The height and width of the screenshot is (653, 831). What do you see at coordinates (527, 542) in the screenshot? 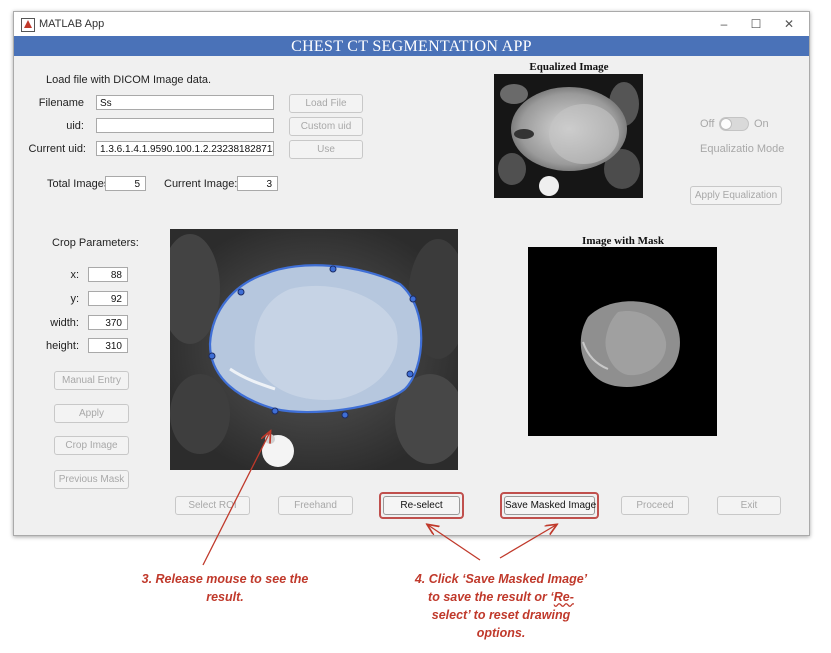
I see `arrow-to-save` at bounding box center [527, 542].